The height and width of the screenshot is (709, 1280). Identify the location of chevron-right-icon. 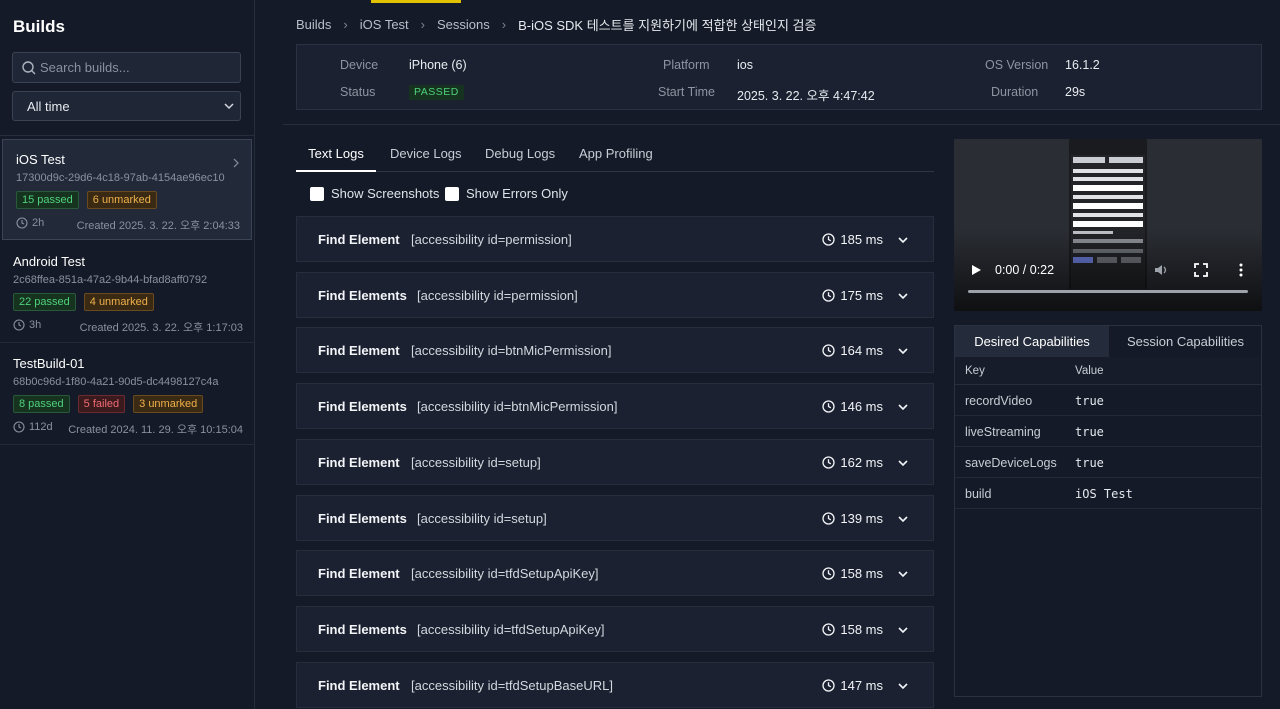
(236, 163).